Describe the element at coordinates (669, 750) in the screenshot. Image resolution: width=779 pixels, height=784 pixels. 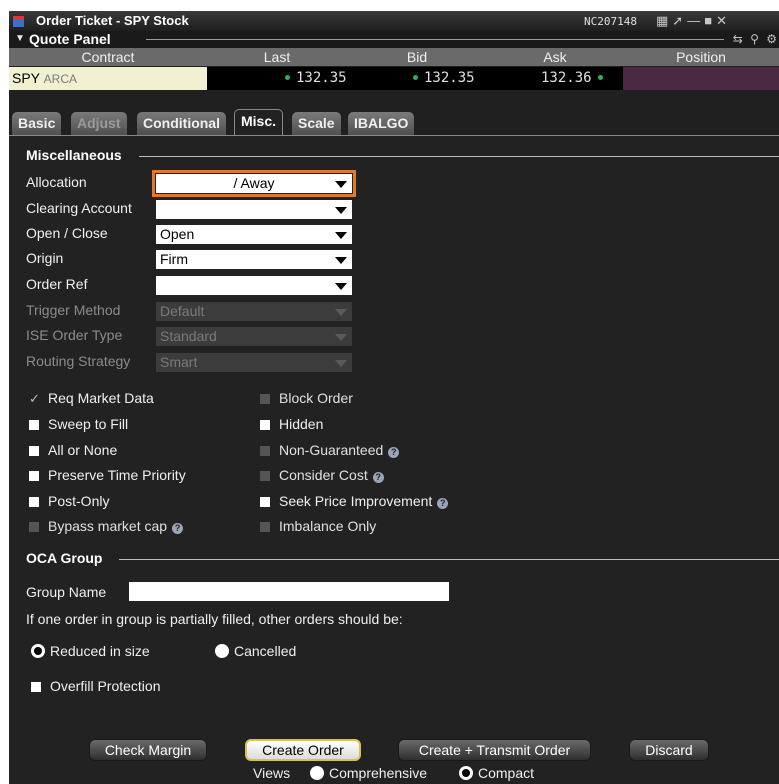
I see `discard-button: Discard` at that location.